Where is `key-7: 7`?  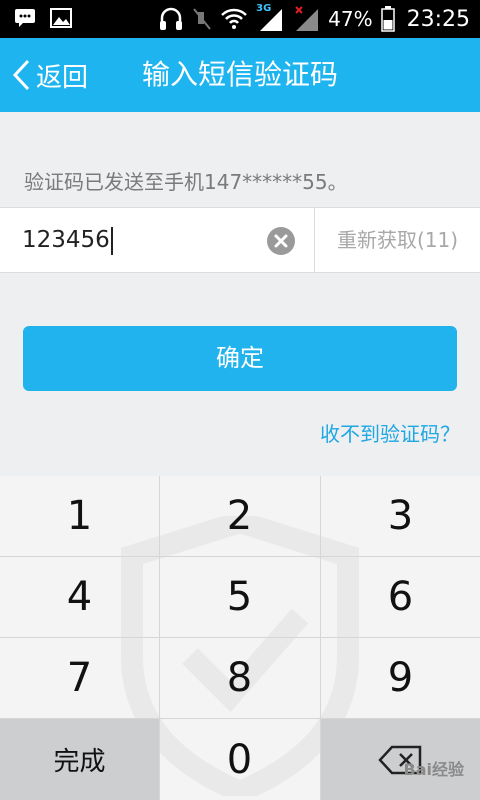
key-7: 7 is located at coordinates (79, 678).